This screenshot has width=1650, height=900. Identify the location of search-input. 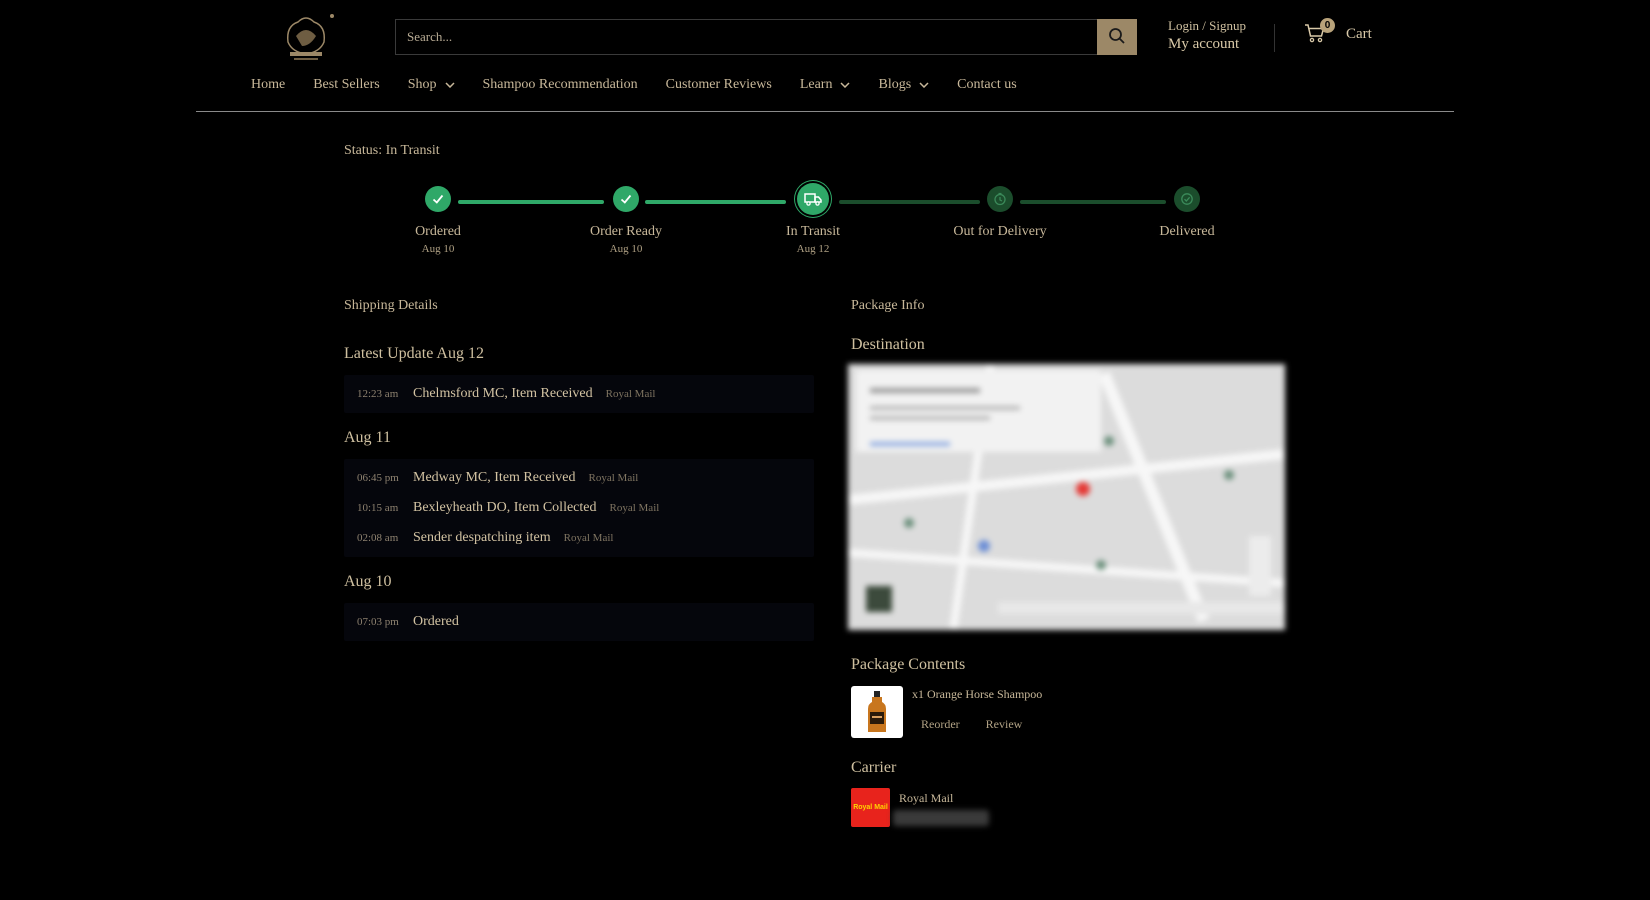
(746, 37).